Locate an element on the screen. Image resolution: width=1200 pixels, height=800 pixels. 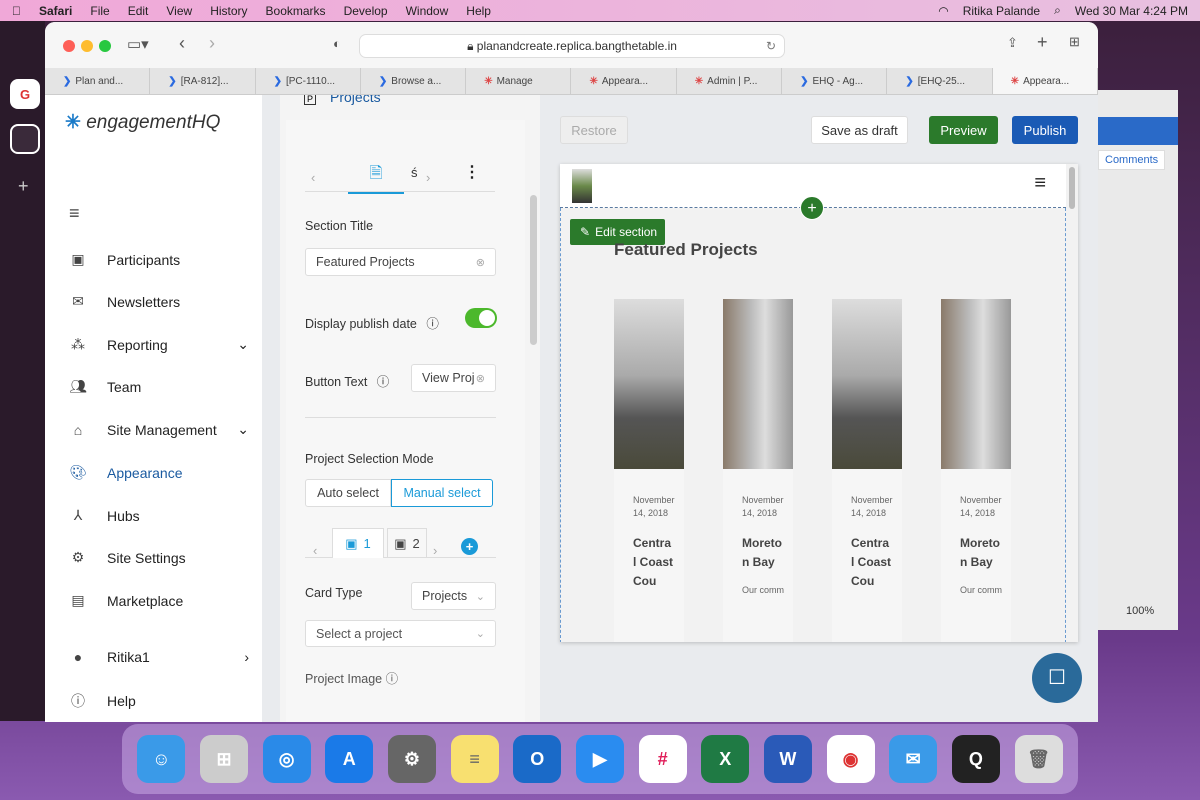
panel-scrollbar is located at coordinates (533, 270).